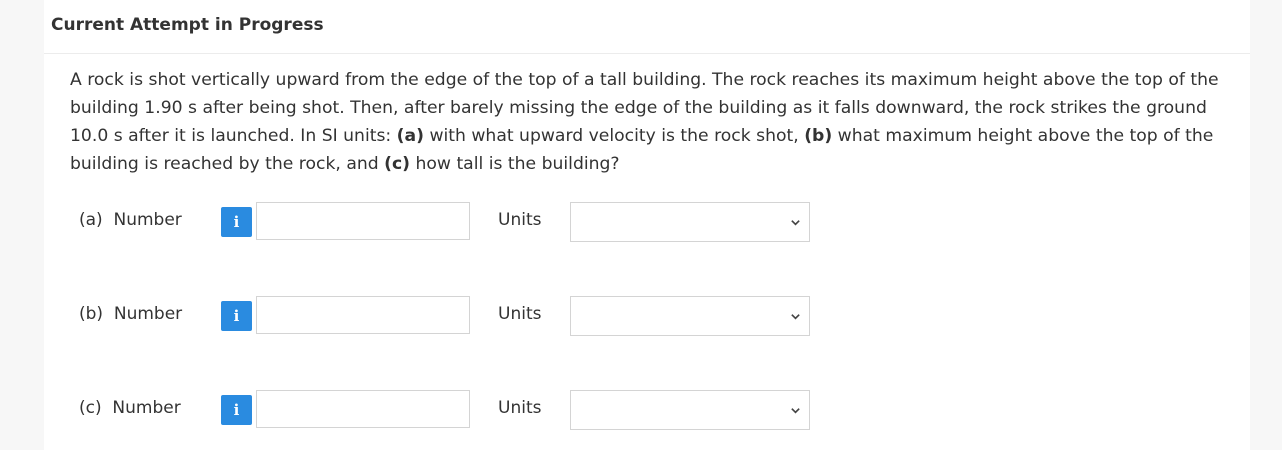  I want to click on part-c-units-select, so click(690, 410).